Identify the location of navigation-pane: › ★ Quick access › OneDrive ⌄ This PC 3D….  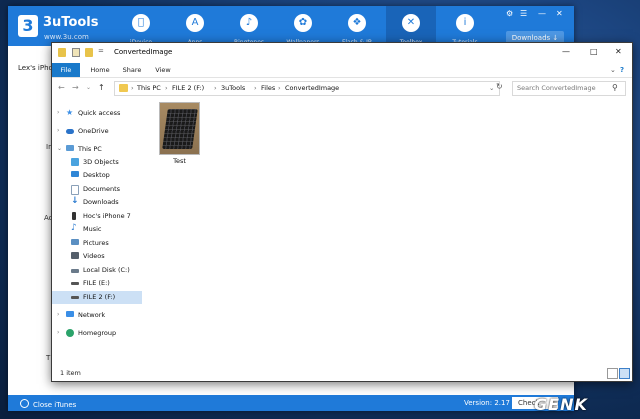
(97, 232).